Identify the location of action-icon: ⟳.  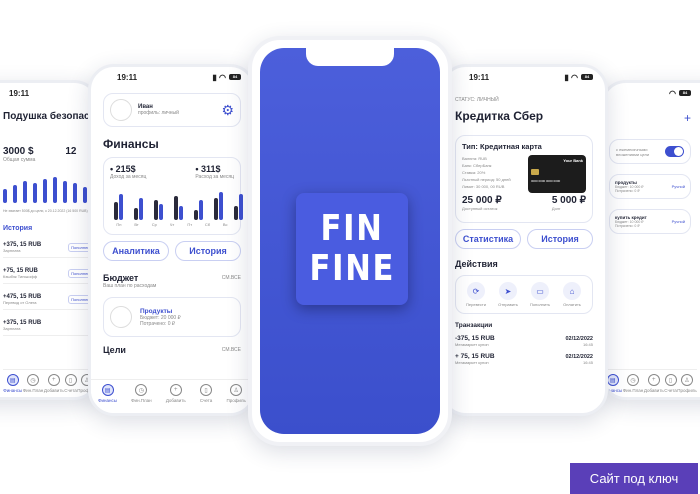
(476, 291).